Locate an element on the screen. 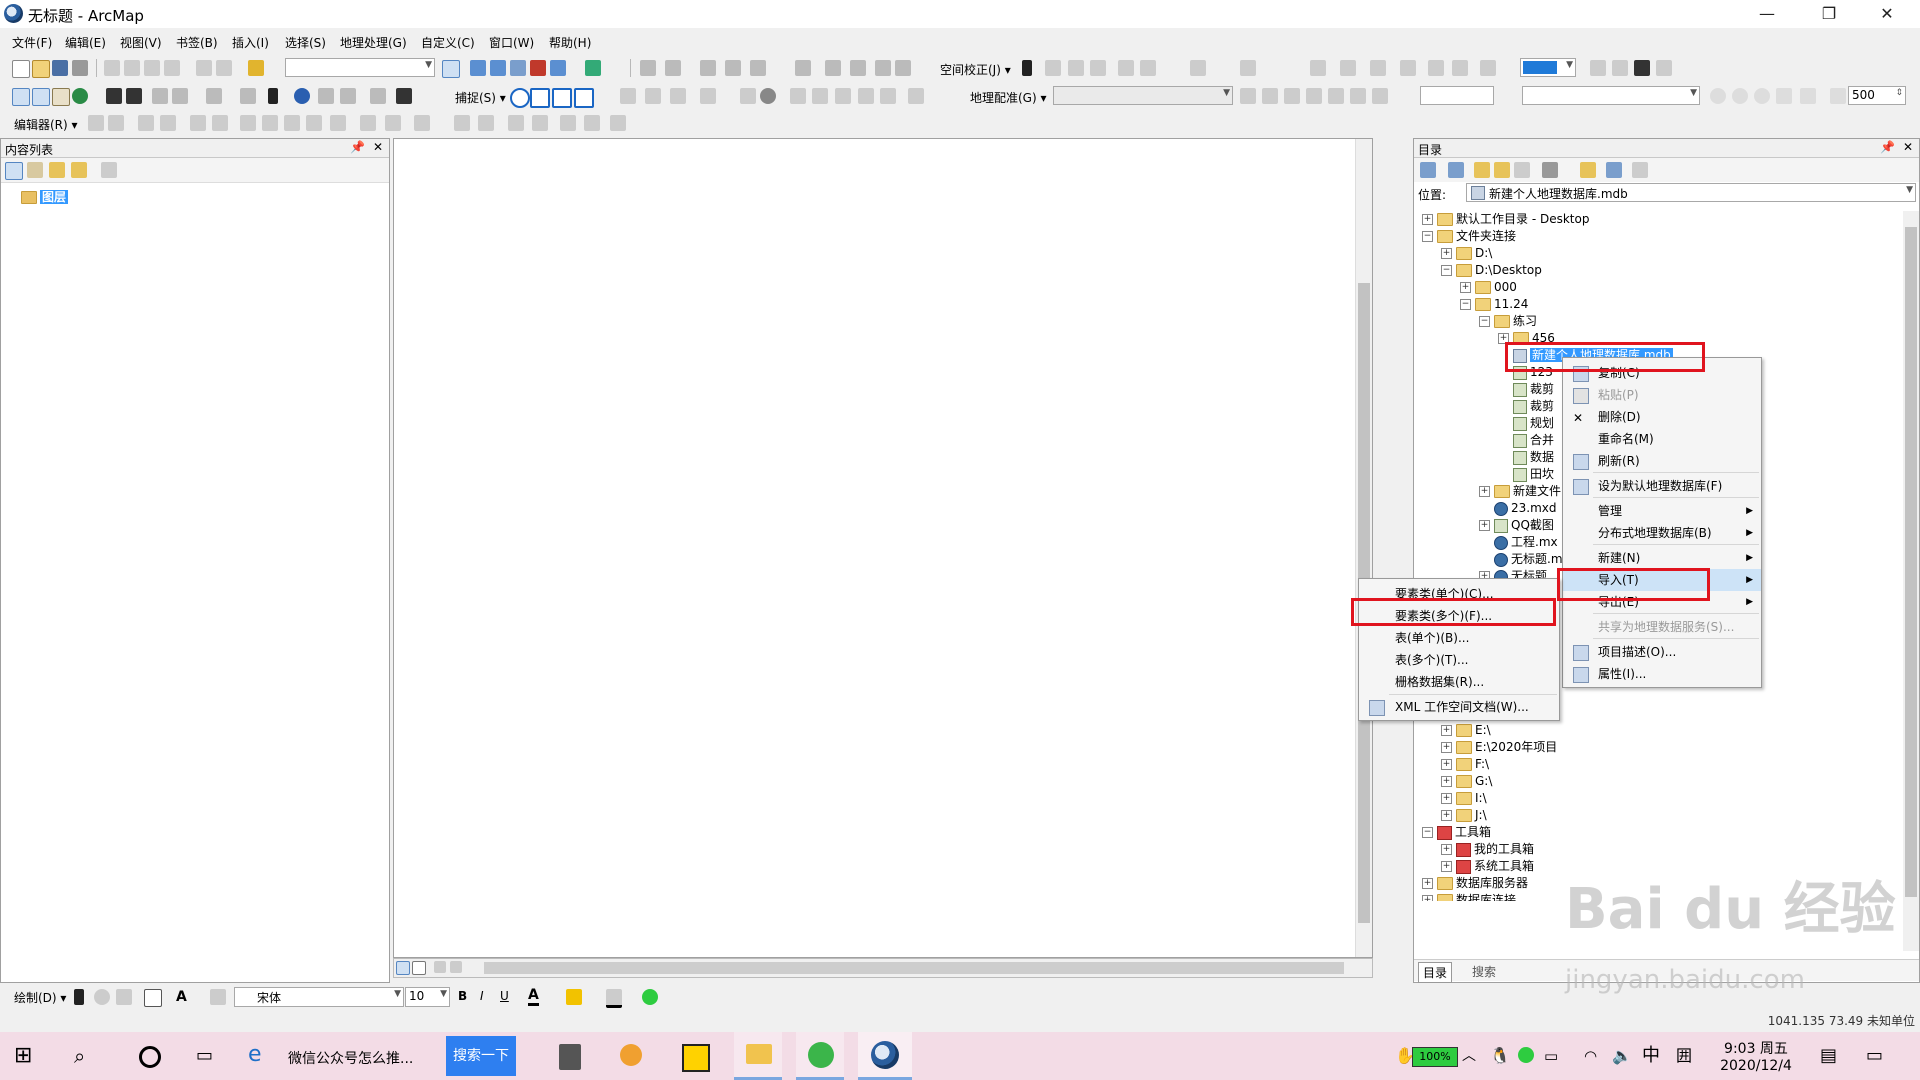 The image size is (1920, 1080). keyboard-icon: 囲 is located at coordinates (1688, 1056).